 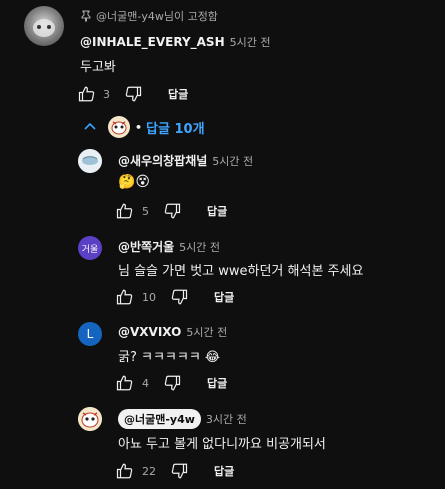 What do you see at coordinates (175, 129) in the screenshot?
I see `replies-count-label: 답글 10개` at bounding box center [175, 129].